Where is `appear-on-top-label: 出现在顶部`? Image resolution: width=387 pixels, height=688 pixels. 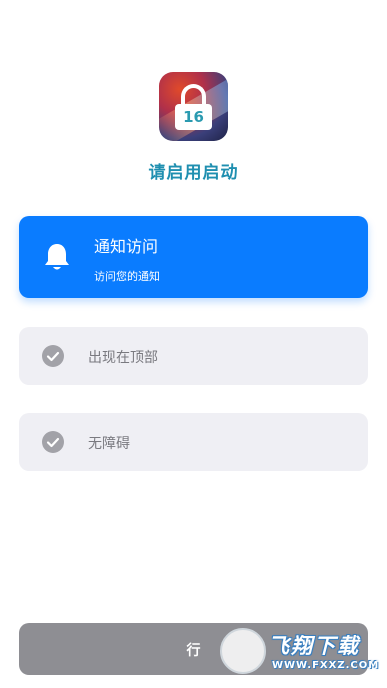
appear-on-top-label: 出现在顶部 is located at coordinates (123, 358).